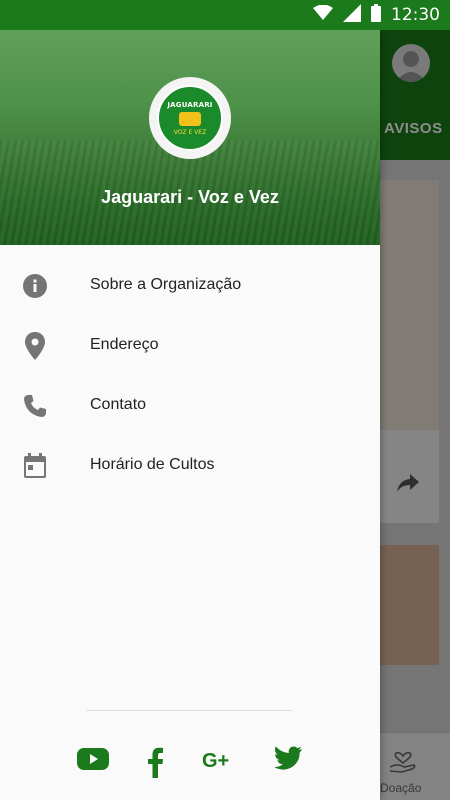 The height and width of the screenshot is (800, 450). I want to click on menu-item-label: Endereço, so click(124, 344).